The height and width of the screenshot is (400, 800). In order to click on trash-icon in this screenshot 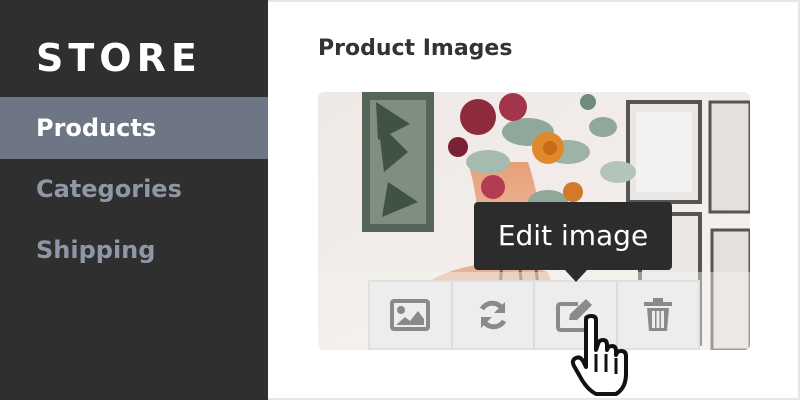, I will do `click(657, 314)`.